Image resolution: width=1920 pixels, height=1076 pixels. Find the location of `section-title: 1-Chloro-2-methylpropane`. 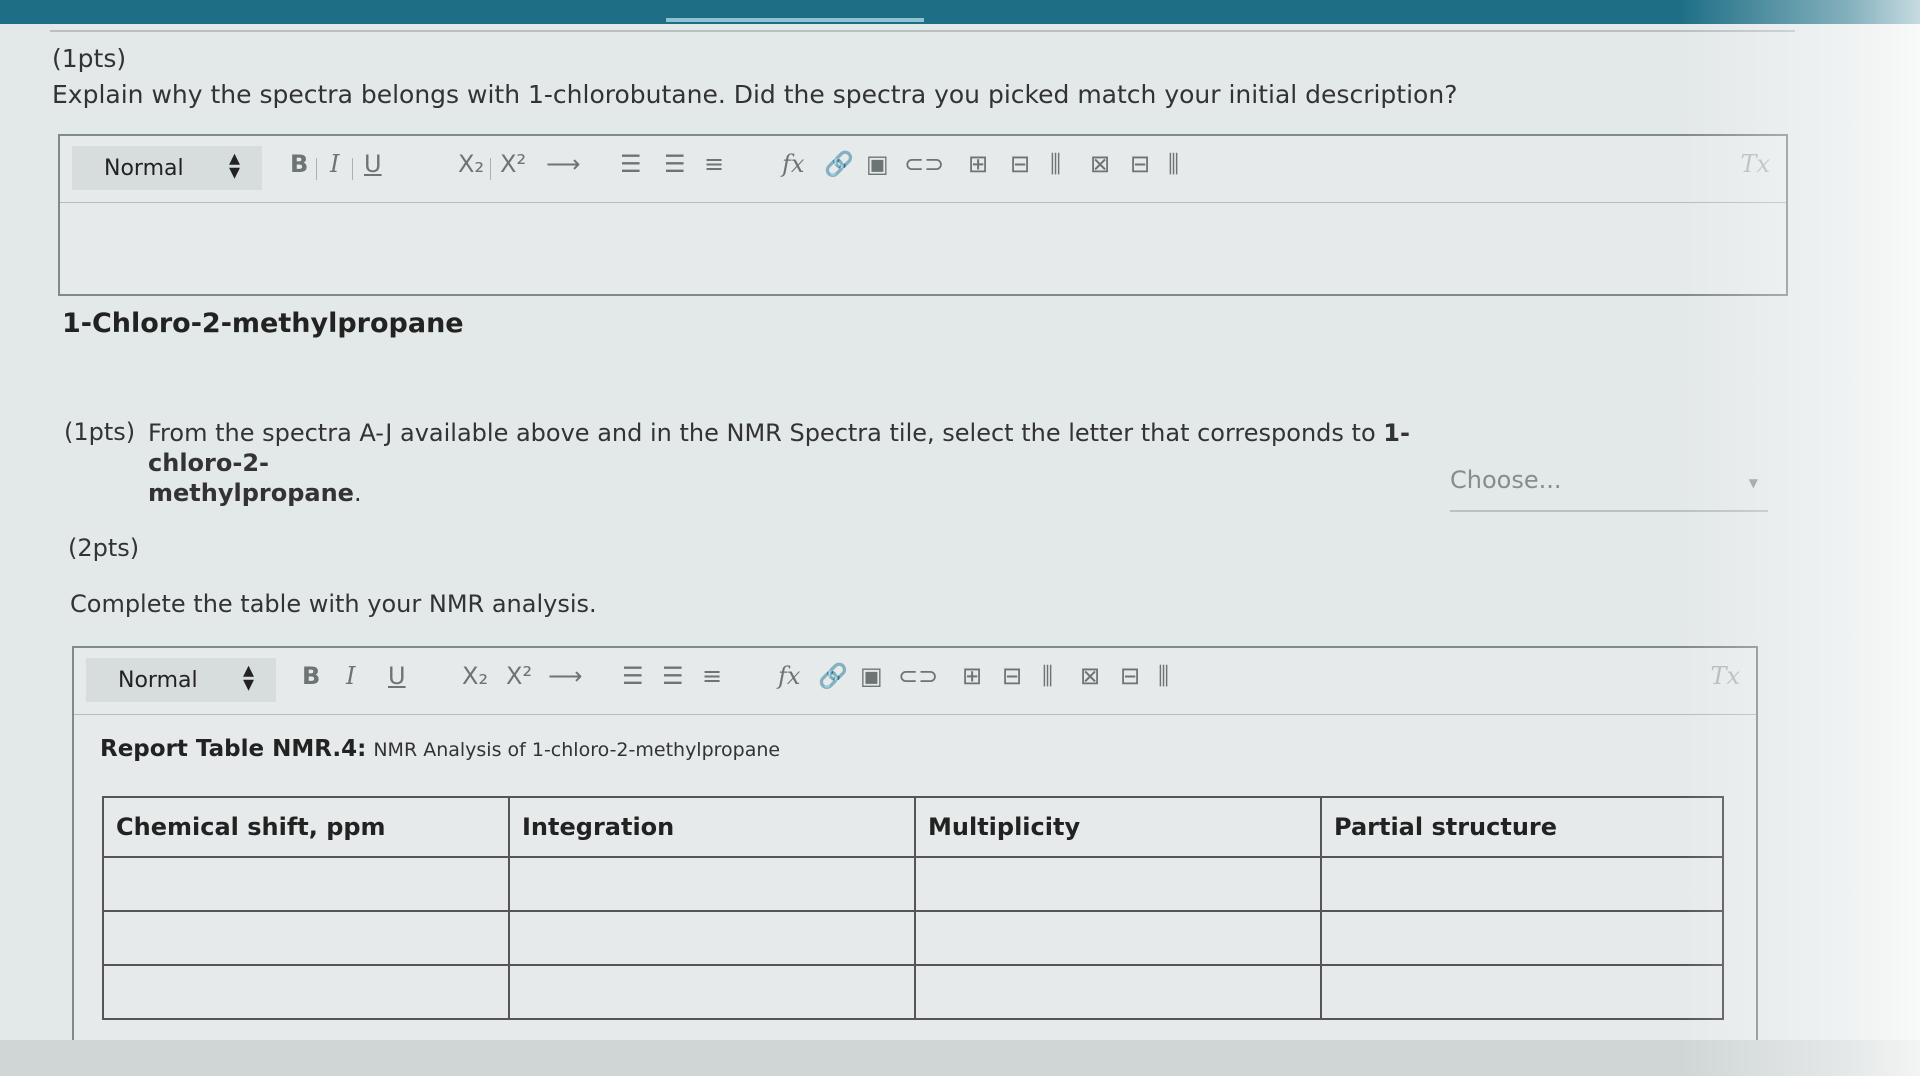

section-title: 1-Chloro-2-methylpropane is located at coordinates (263, 323).